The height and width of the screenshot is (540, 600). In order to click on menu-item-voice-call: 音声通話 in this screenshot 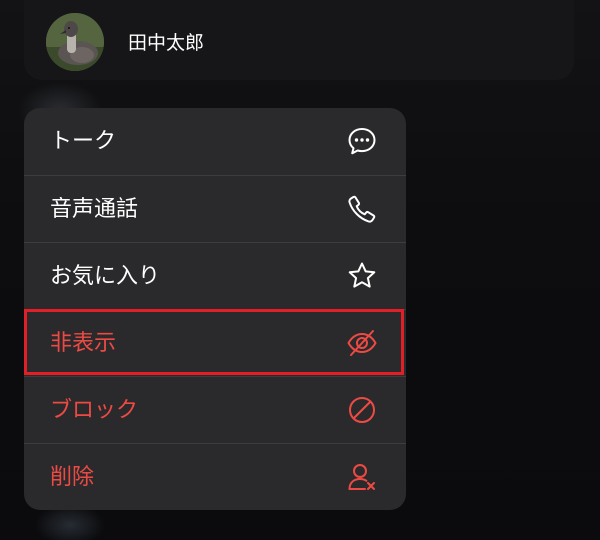, I will do `click(215, 209)`.